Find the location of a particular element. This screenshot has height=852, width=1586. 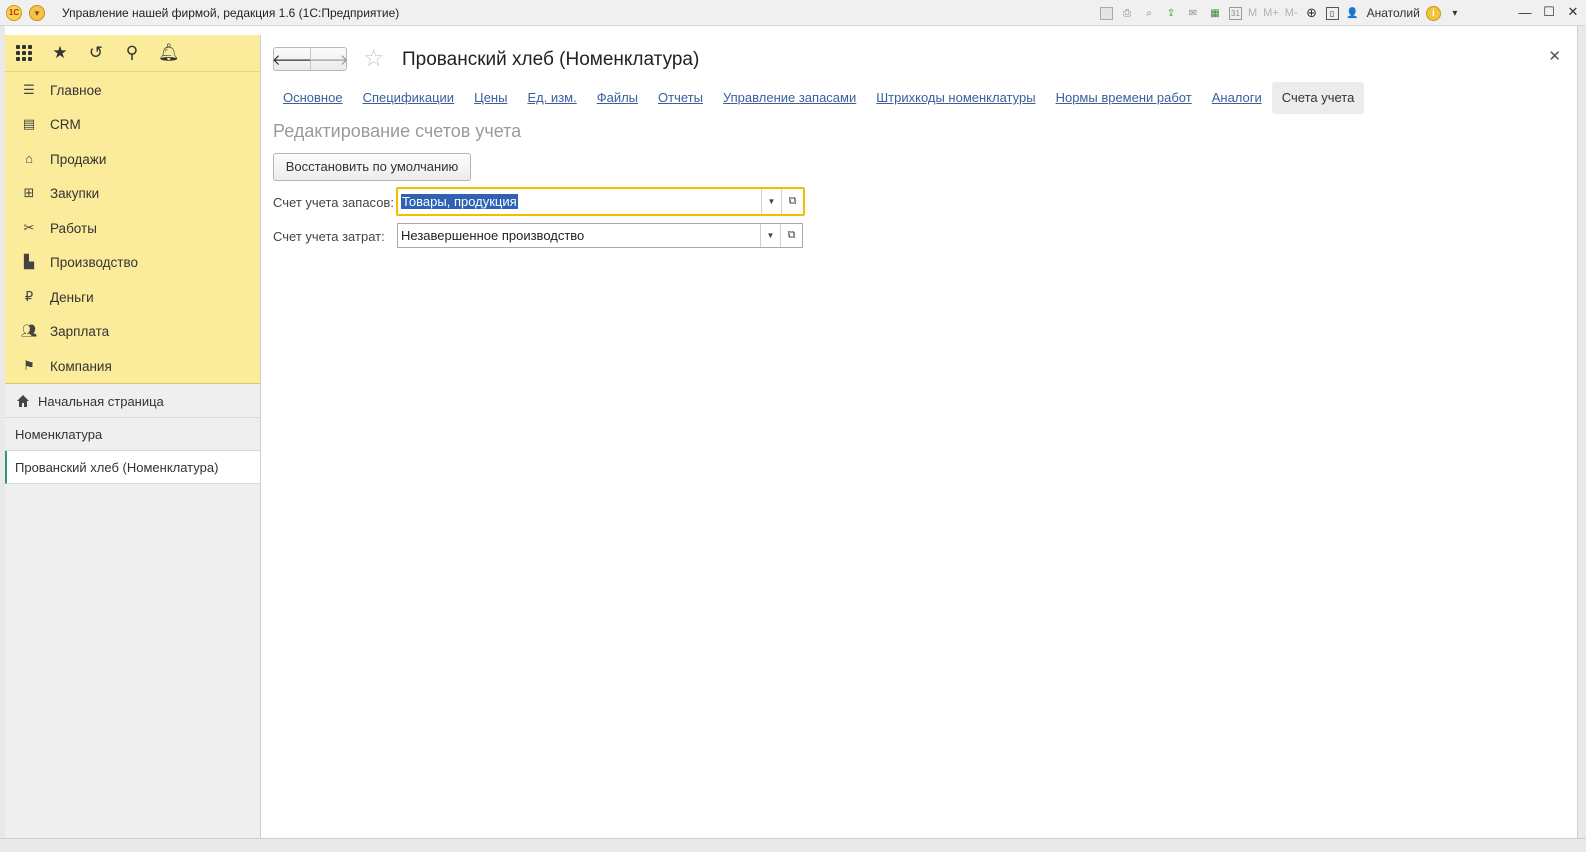

print-icon: ⎙ is located at coordinates (1127, 13).